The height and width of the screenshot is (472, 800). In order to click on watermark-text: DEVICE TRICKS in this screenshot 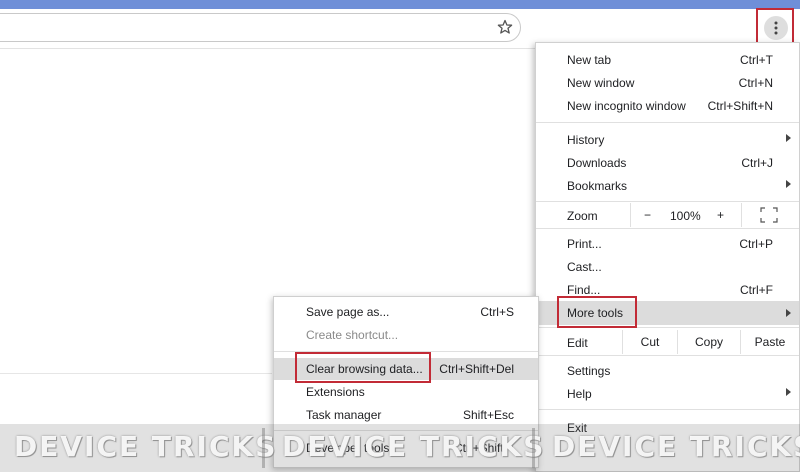, I will do `click(146, 446)`.